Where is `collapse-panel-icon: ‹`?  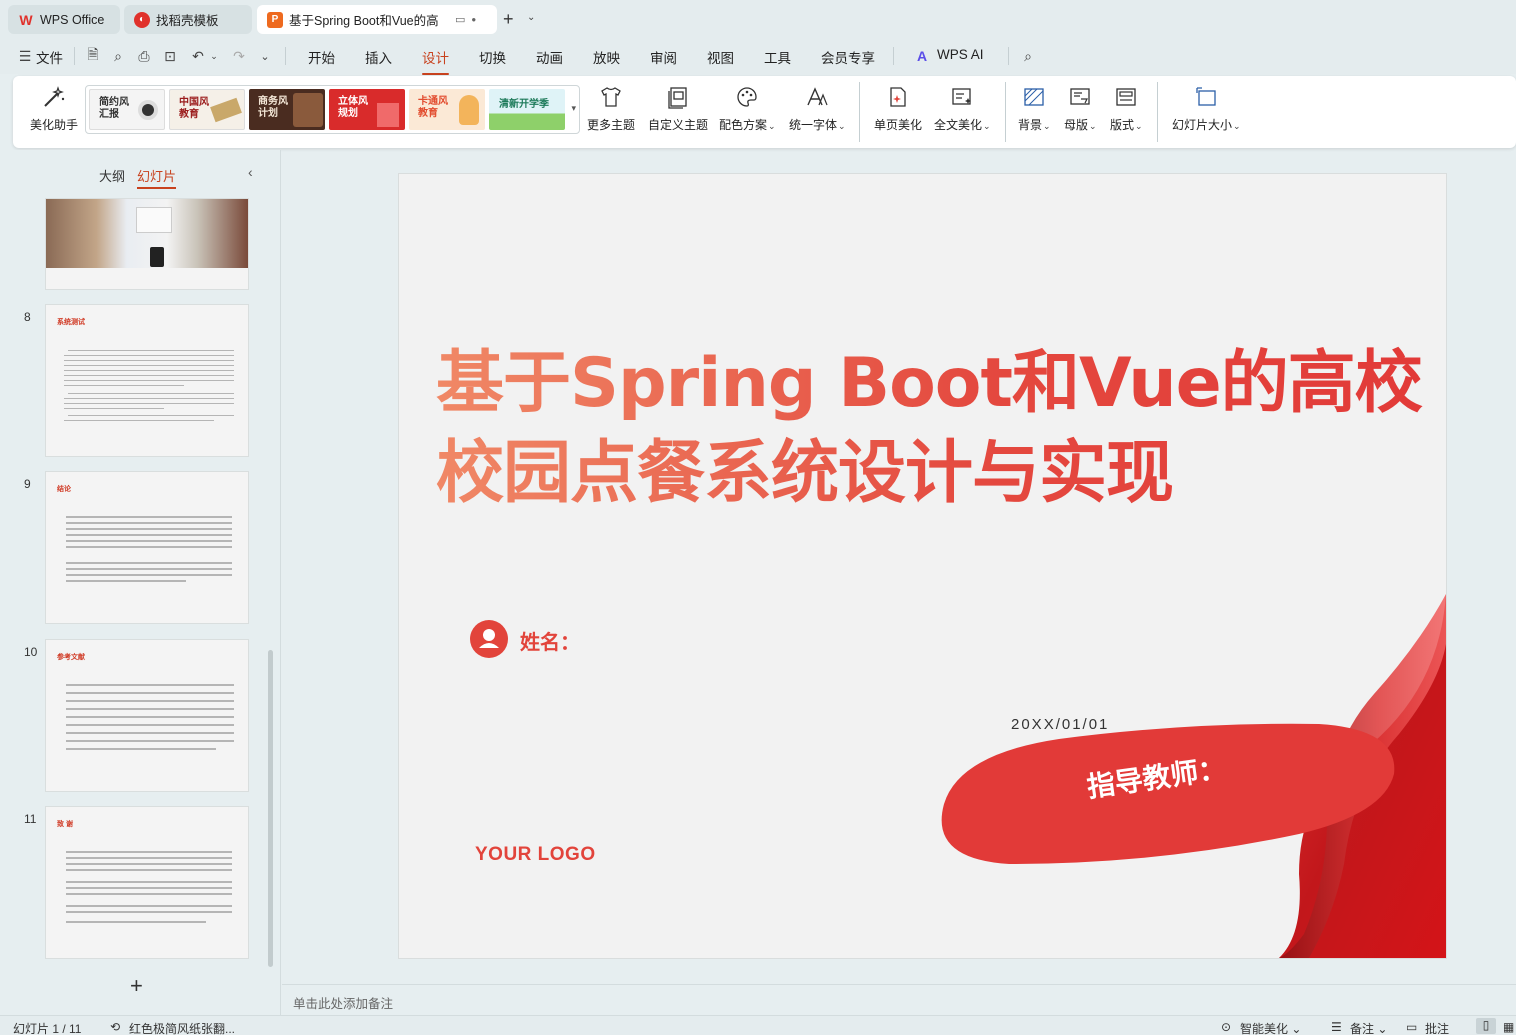 collapse-panel-icon: ‹ is located at coordinates (250, 172).